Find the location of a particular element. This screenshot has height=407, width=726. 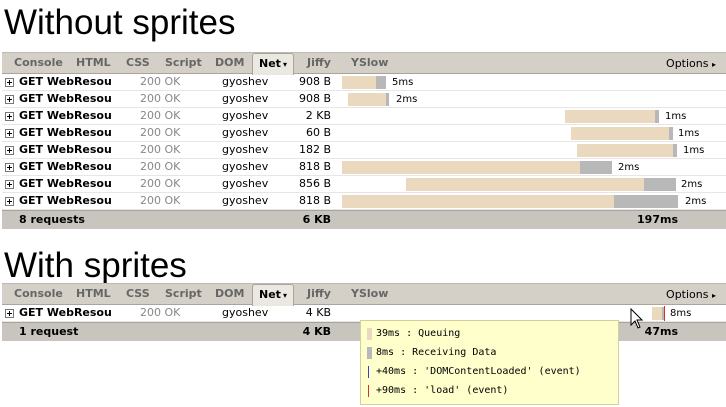

request-size: 2 KB is located at coordinates (318, 115).